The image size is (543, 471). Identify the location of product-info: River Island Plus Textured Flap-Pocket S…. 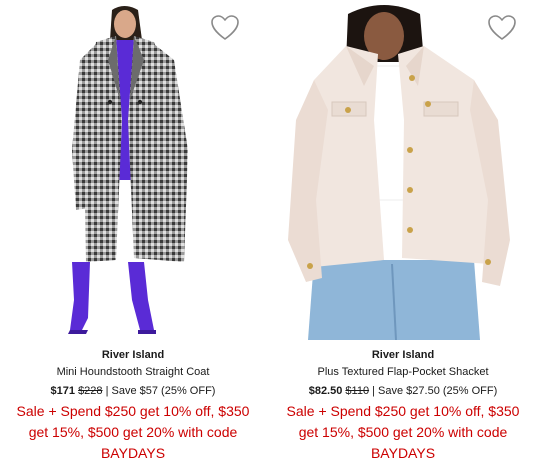
(403, 406).